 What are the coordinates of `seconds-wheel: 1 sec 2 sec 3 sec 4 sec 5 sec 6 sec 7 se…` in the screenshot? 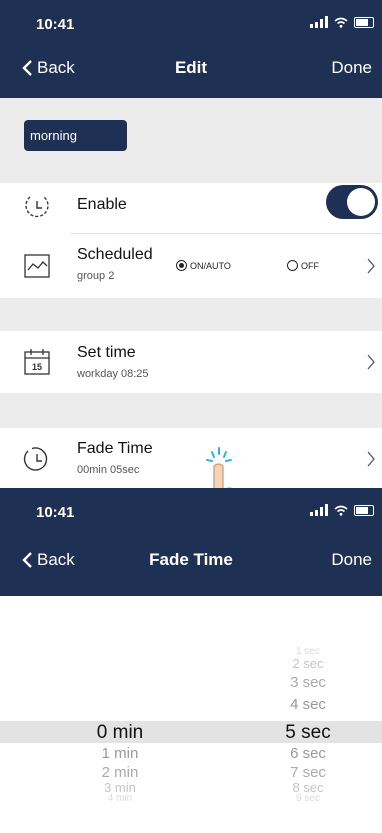 It's located at (308, 714).